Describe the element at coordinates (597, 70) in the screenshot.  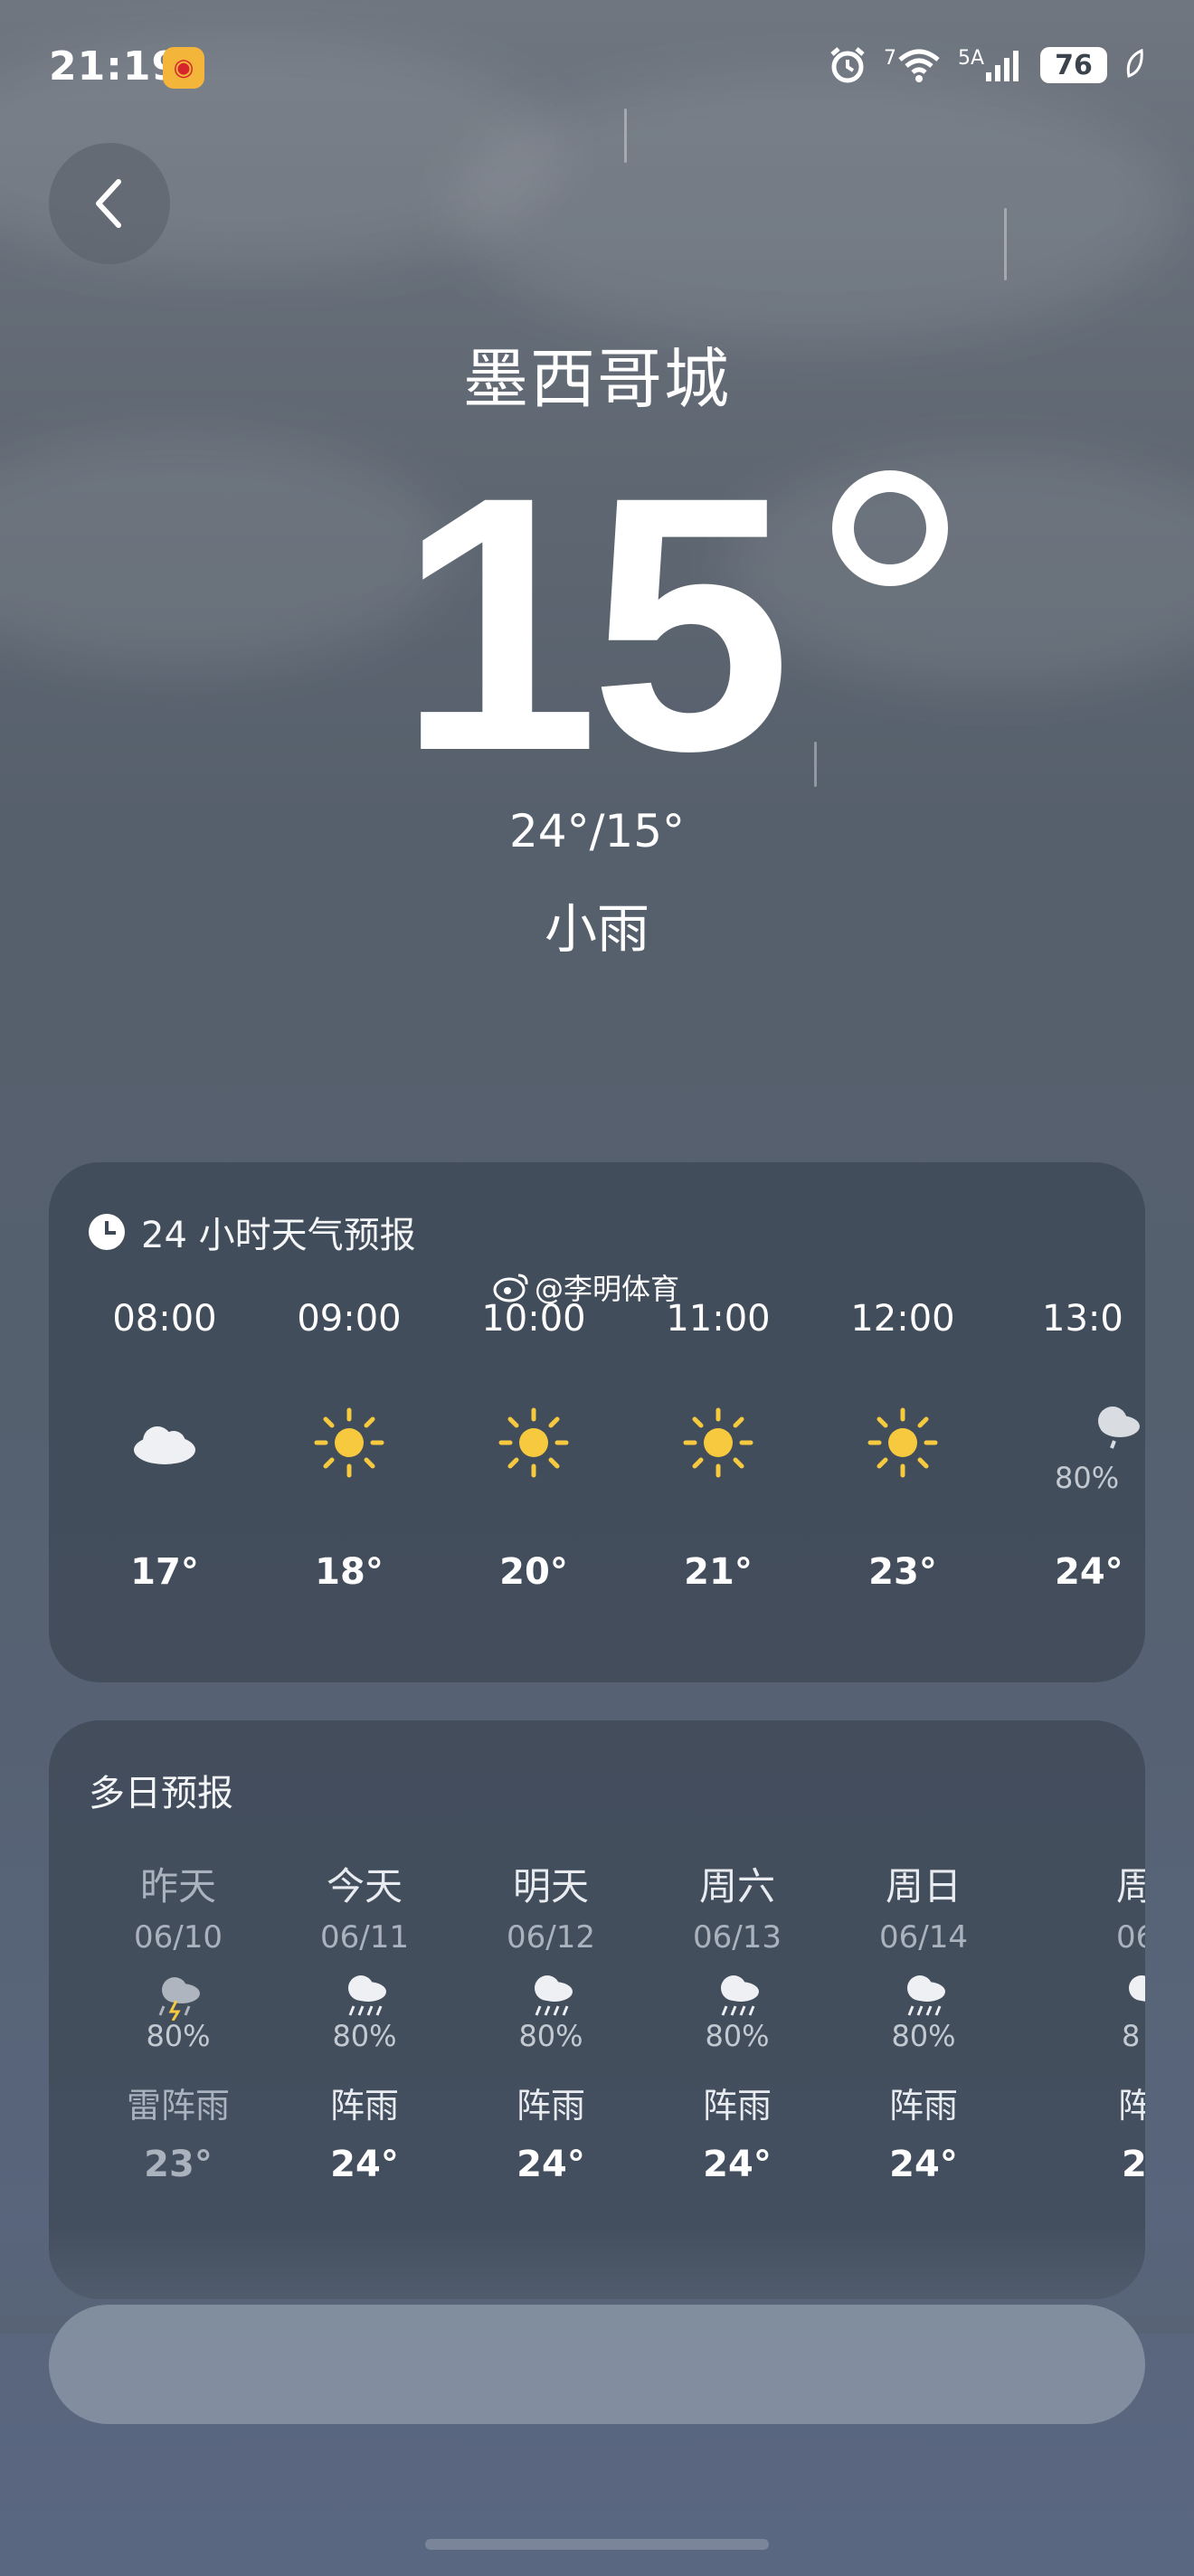
I see `status-bar: 21:19 ◉ 7 5A 76` at that location.